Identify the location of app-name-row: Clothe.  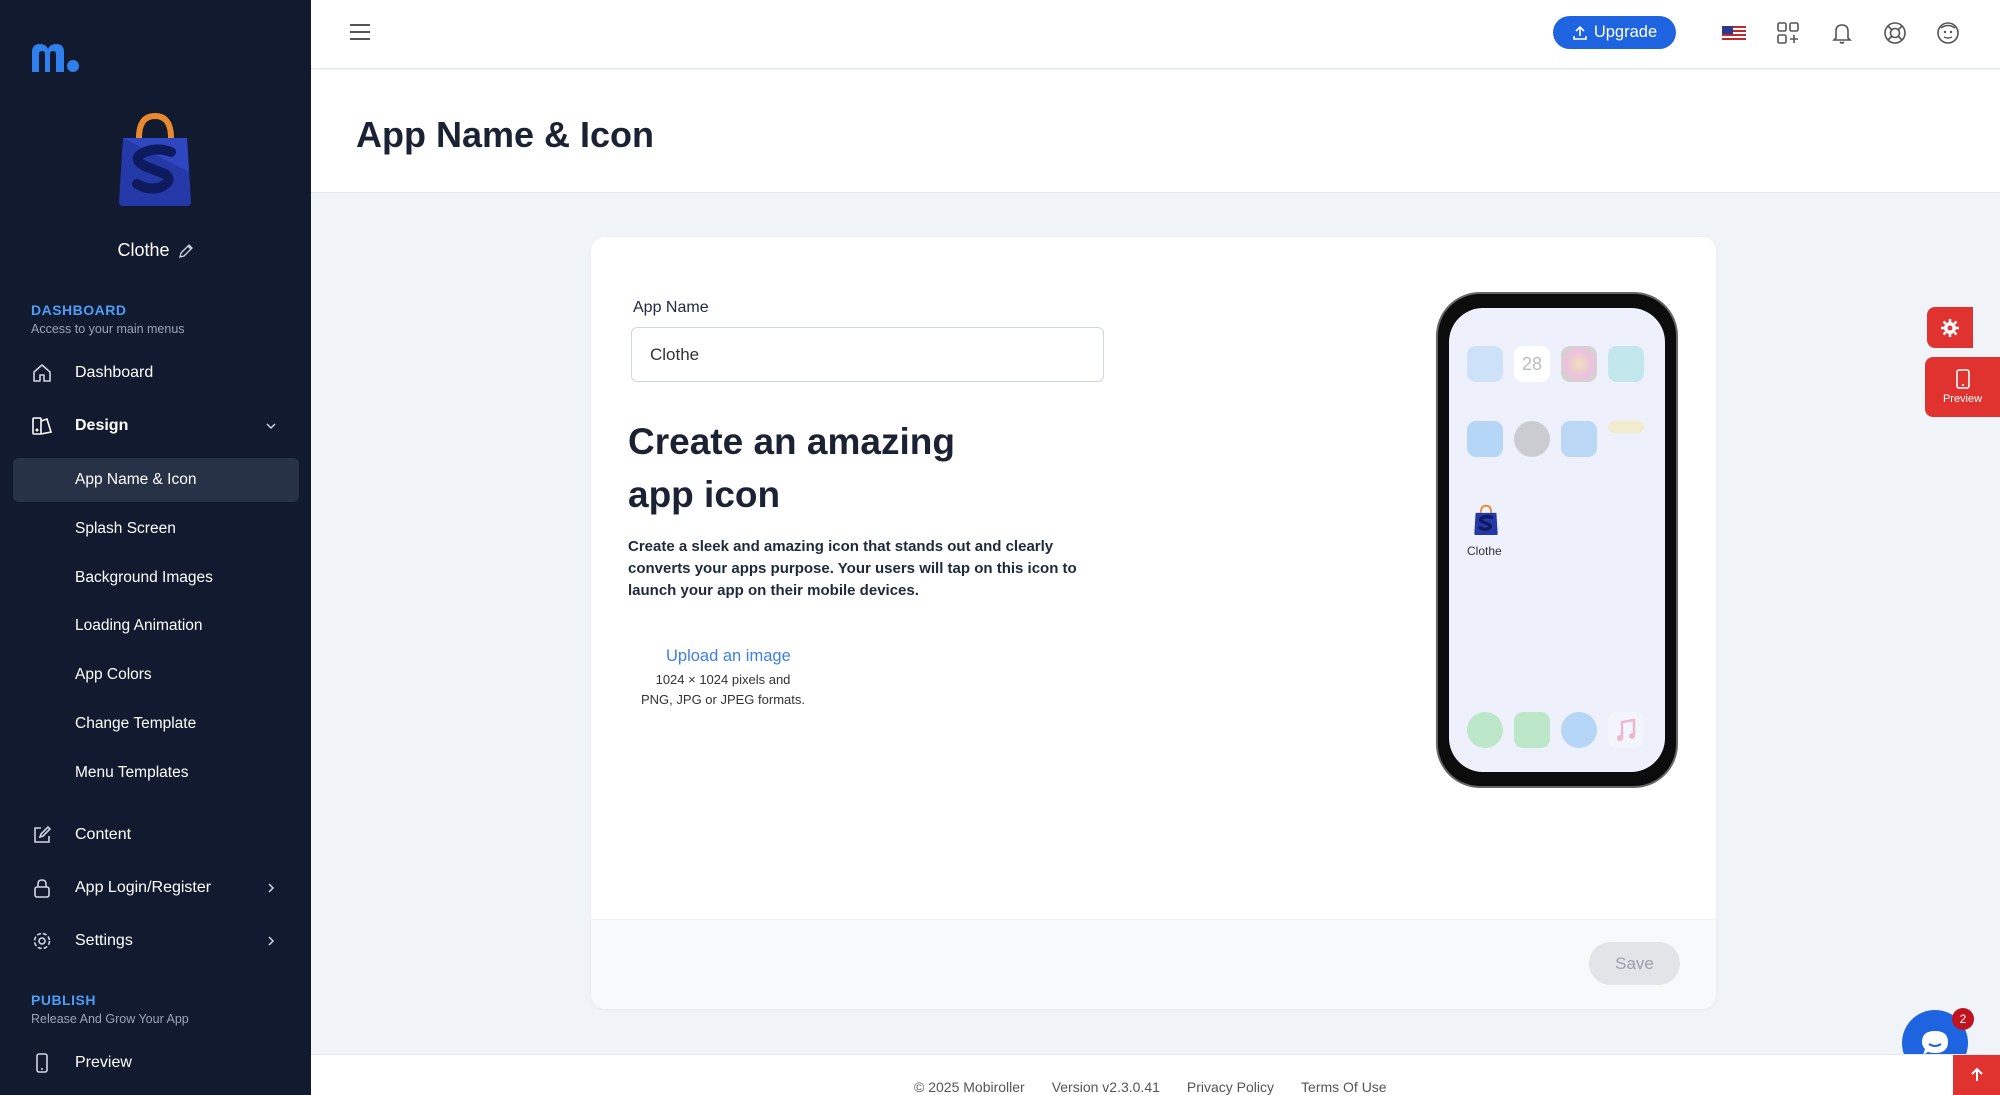
(155, 250).